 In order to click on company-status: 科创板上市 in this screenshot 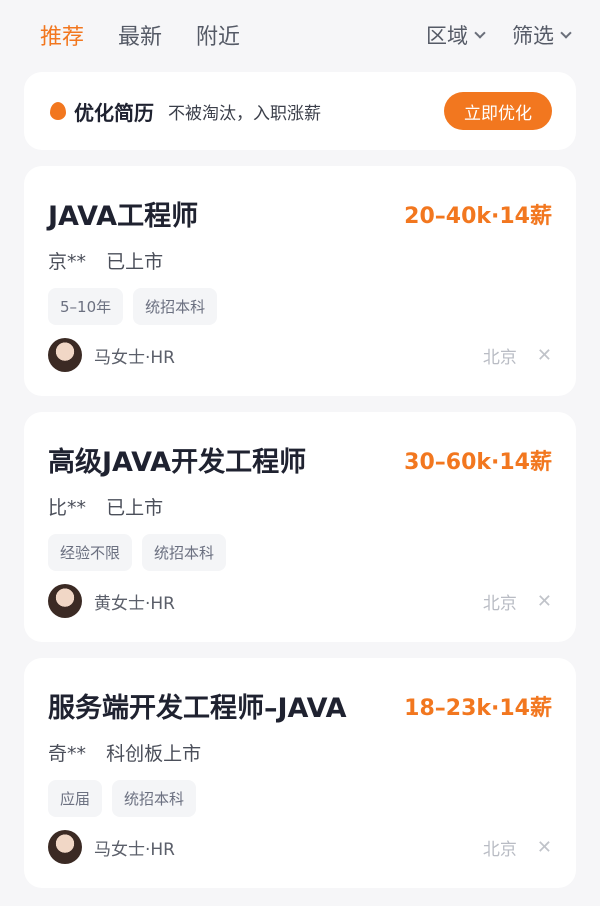, I will do `click(154, 754)`.